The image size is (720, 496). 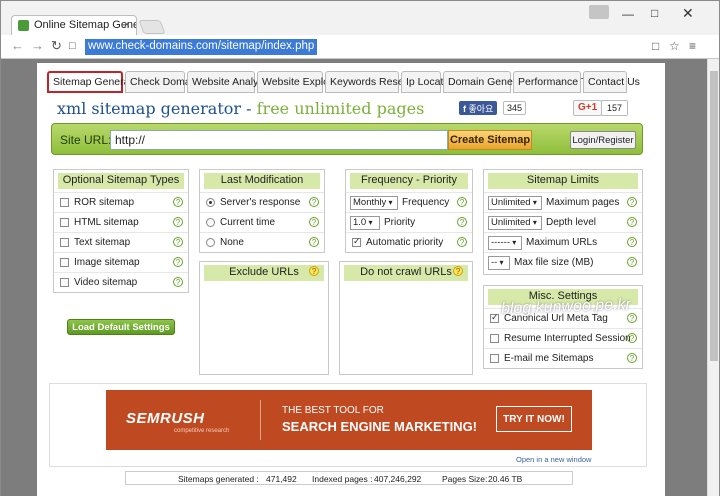 I want to click on option-row: Resume Interrupted Session?, so click(x=563, y=338).